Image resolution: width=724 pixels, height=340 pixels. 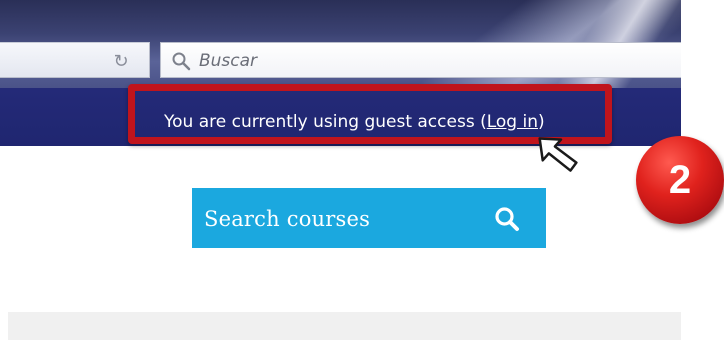 I want to click on cursor-arrow-icon, so click(x=558, y=154).